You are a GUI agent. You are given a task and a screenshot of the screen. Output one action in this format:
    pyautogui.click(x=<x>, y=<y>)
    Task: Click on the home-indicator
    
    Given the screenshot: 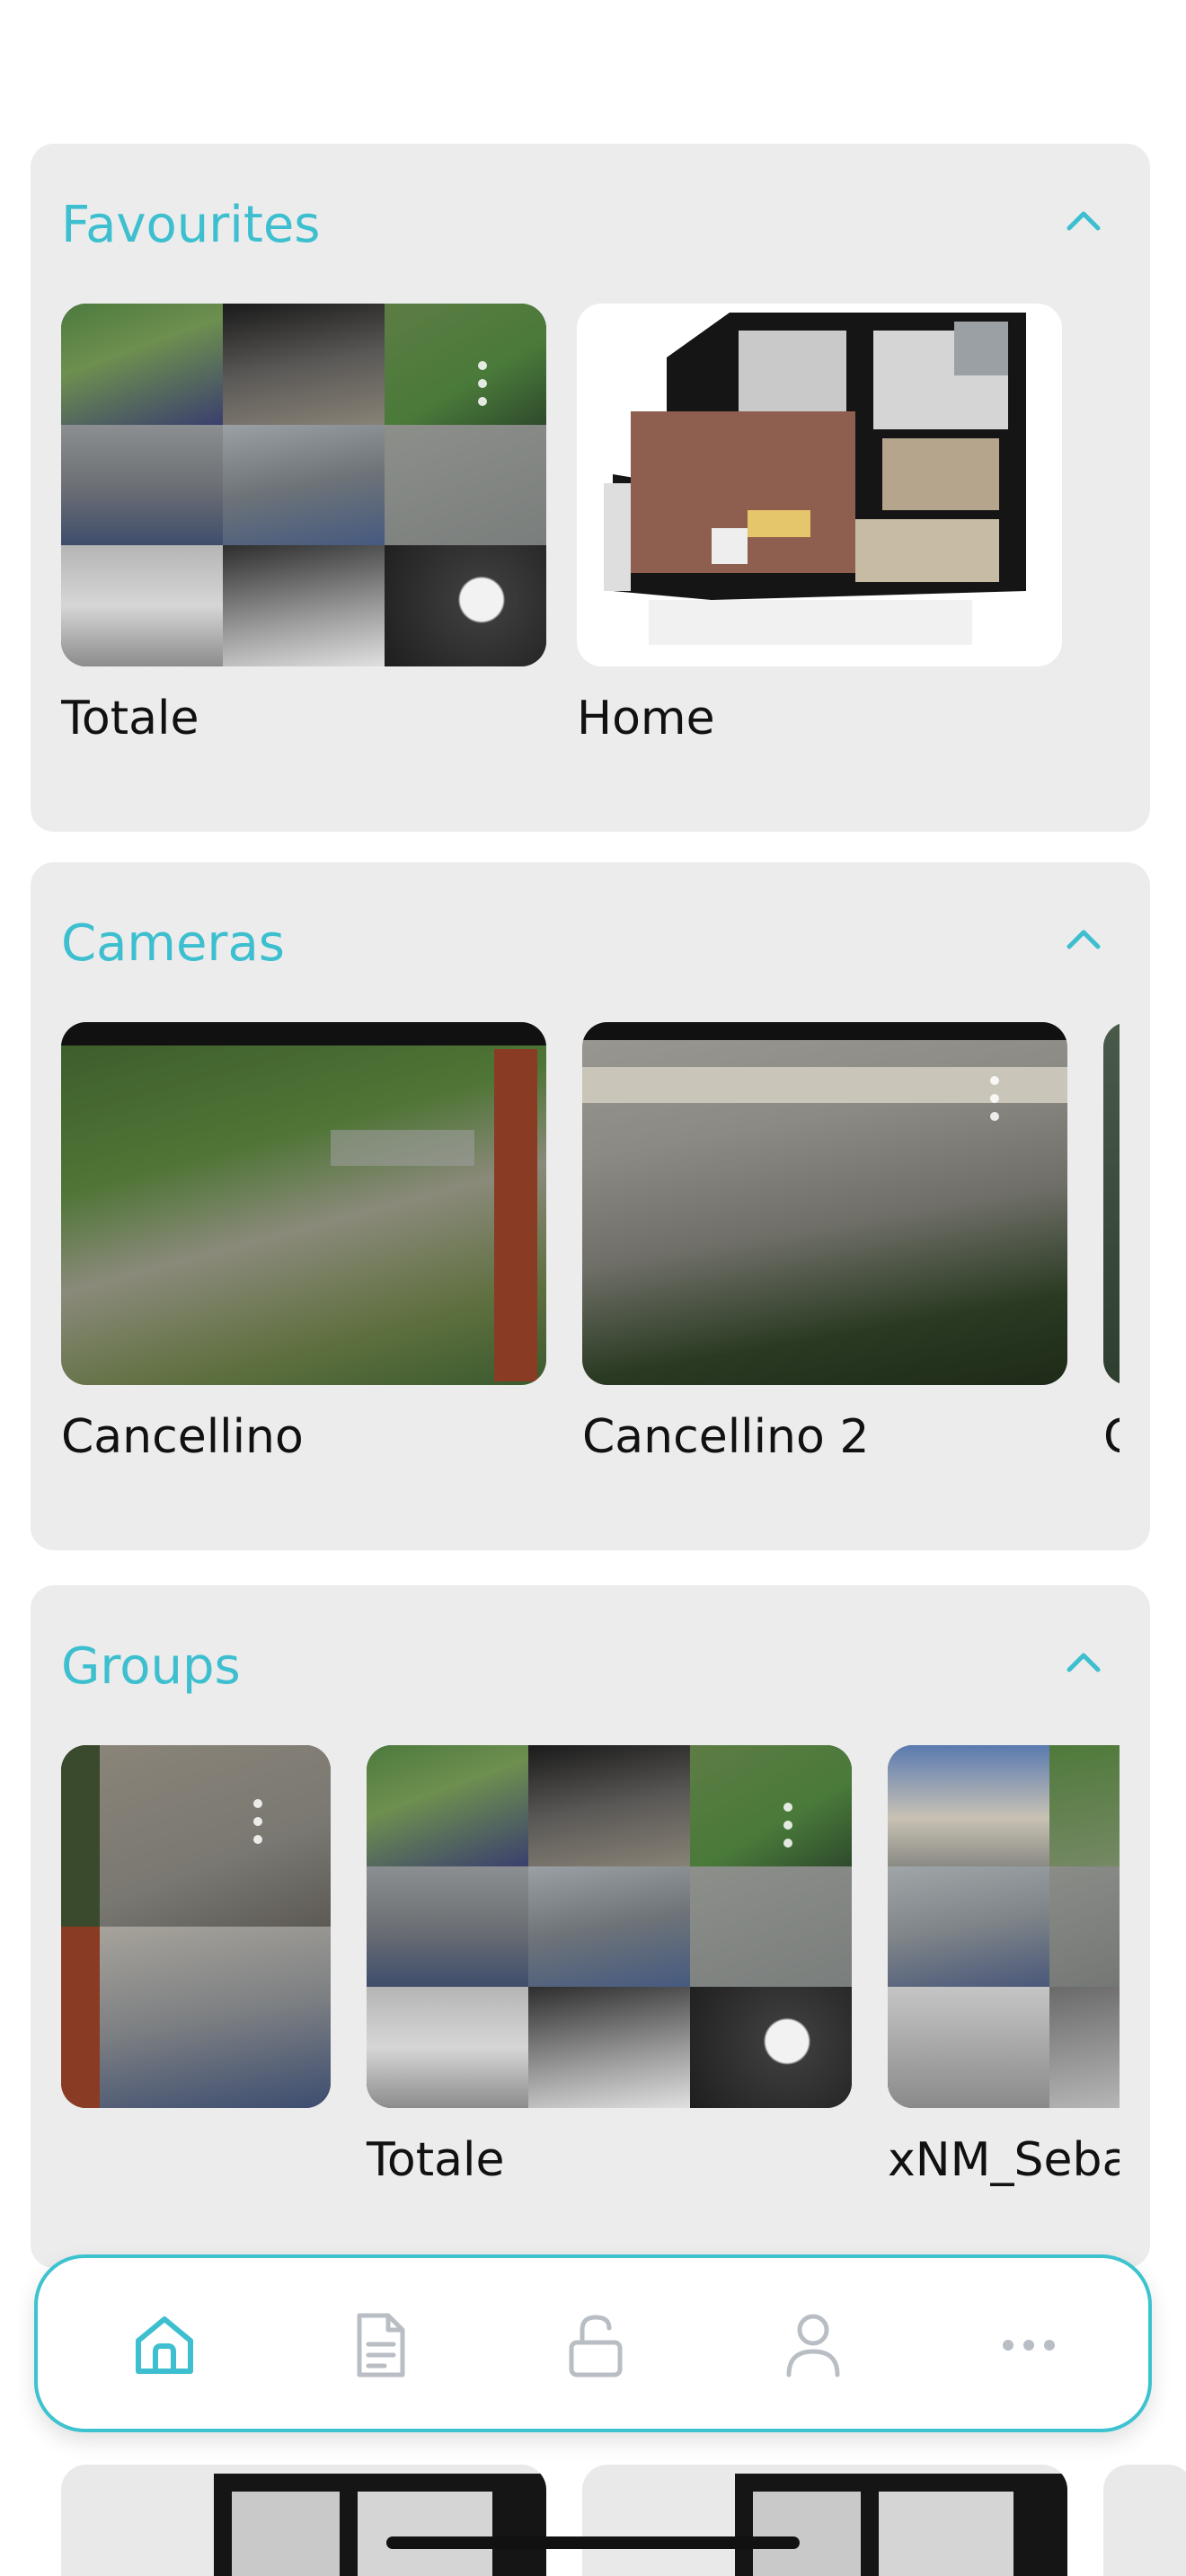 What is the action you would take?
    pyautogui.click(x=593, y=2542)
    